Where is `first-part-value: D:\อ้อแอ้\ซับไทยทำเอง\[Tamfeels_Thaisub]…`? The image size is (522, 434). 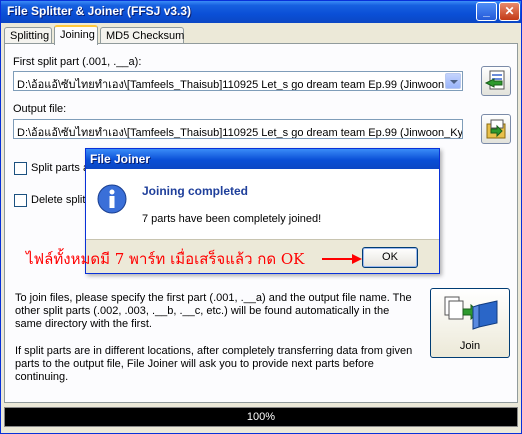 first-part-value: D:\อ้อแอ้\ซับไทยทำเอง\[Tamfeels_Thaisub]… is located at coordinates (231, 85).